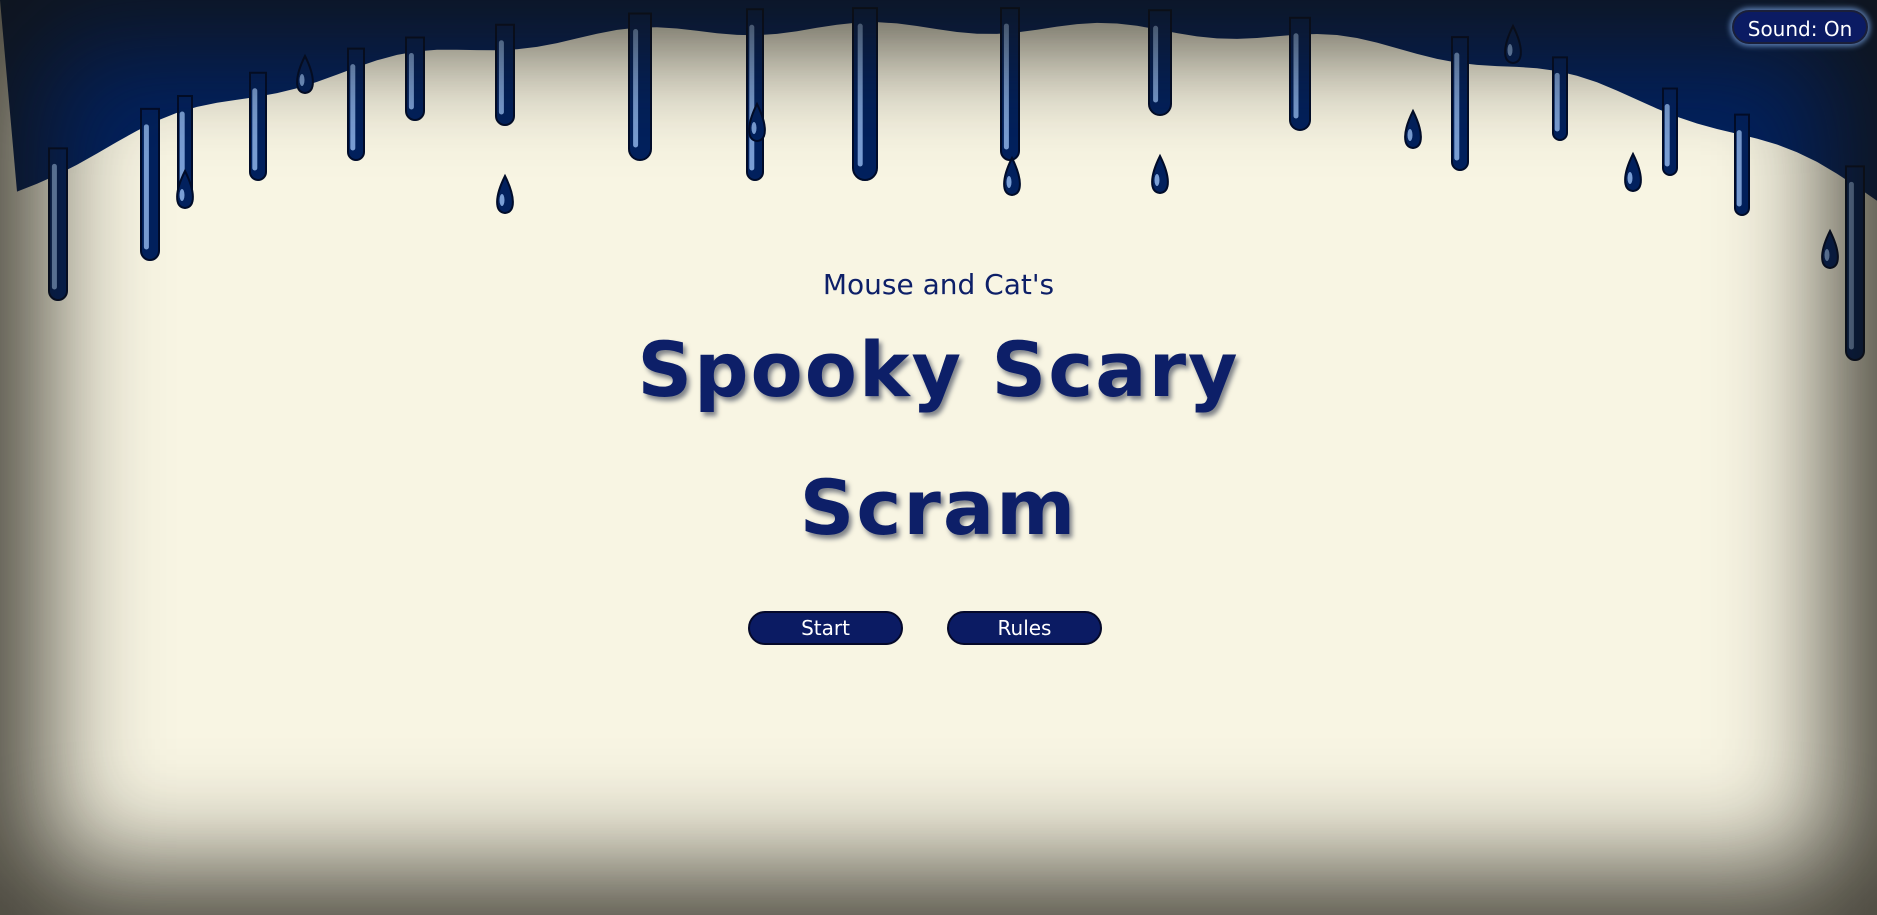  What do you see at coordinates (1024, 628) in the screenshot?
I see `rules-button: Rules` at bounding box center [1024, 628].